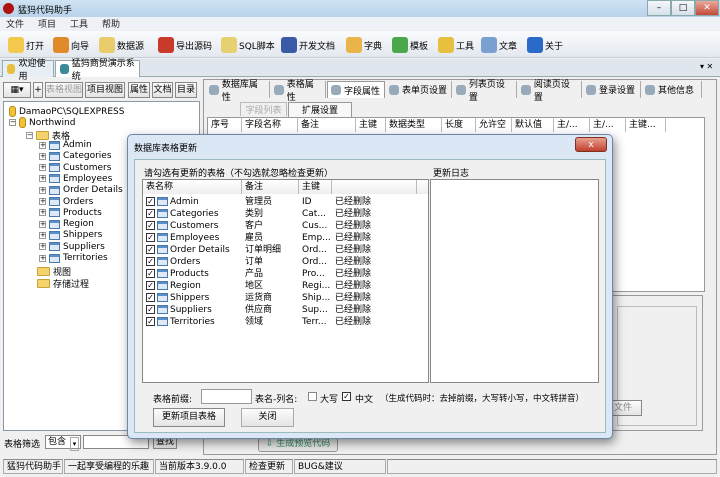  What do you see at coordinates (456, 45) in the screenshot?
I see `toolbar-button-8: 工具` at bounding box center [456, 45].